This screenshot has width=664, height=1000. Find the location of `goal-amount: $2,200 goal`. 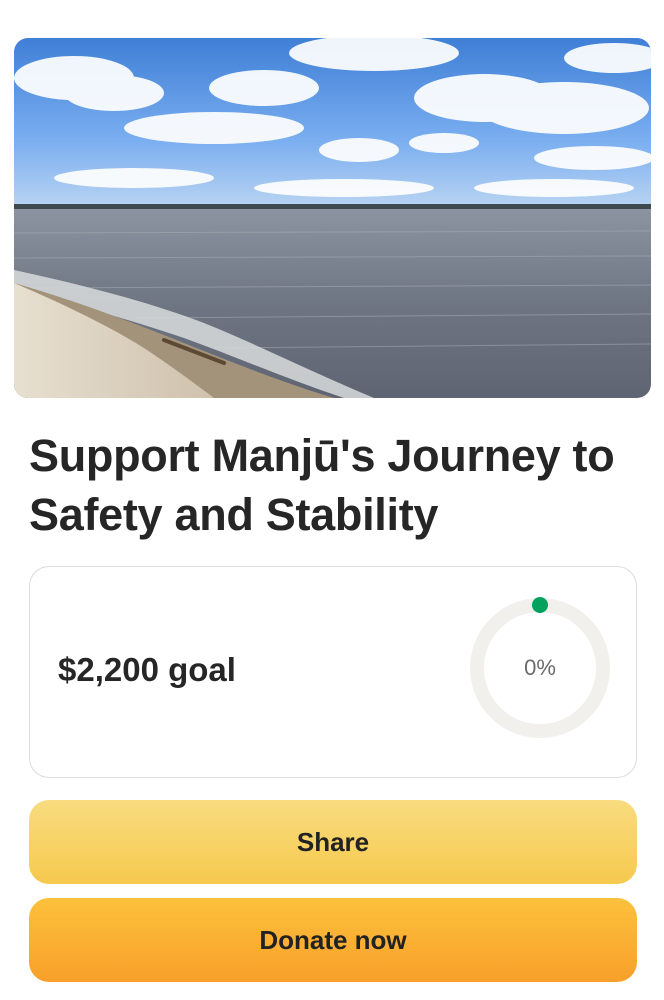

goal-amount: $2,200 goal is located at coordinates (147, 669).